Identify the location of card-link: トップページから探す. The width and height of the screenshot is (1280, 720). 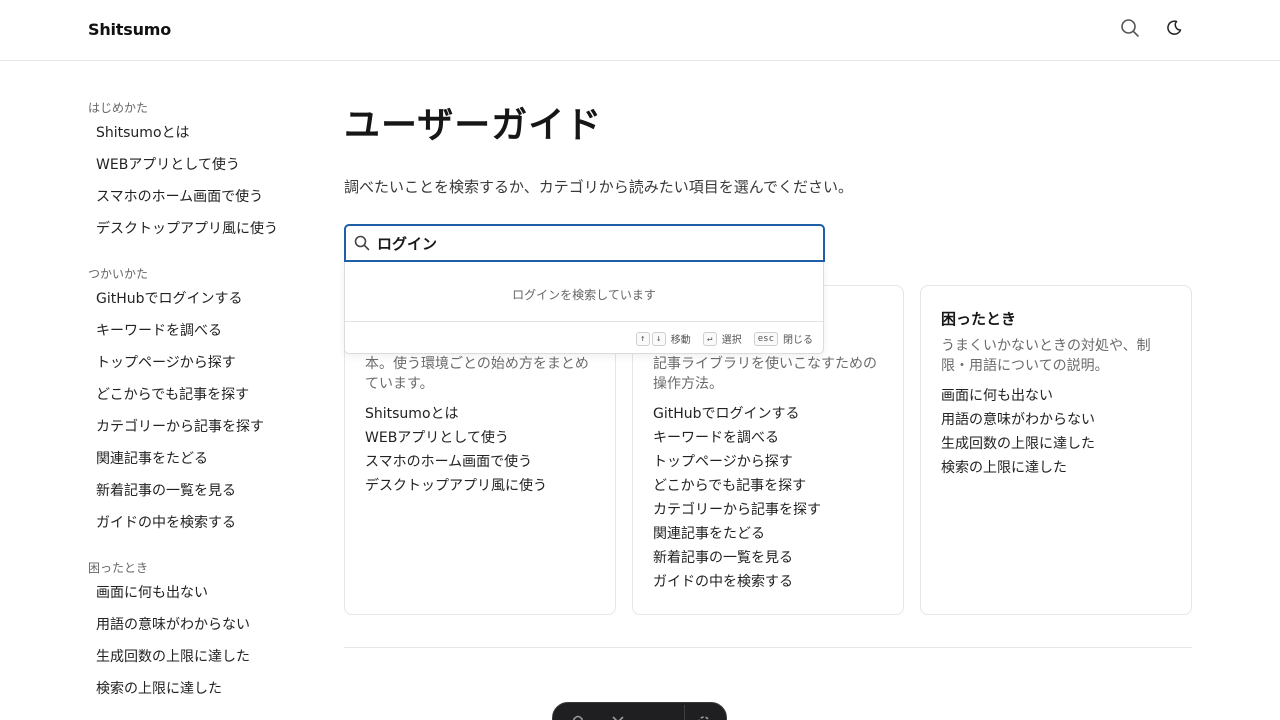
(768, 464).